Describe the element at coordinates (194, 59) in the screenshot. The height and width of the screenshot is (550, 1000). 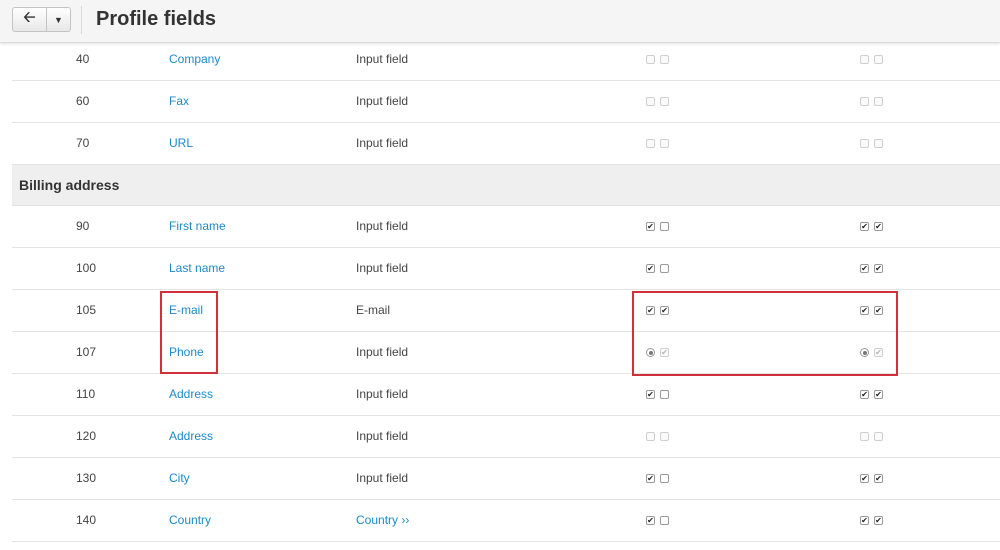
I see `field-name-link: Company` at that location.